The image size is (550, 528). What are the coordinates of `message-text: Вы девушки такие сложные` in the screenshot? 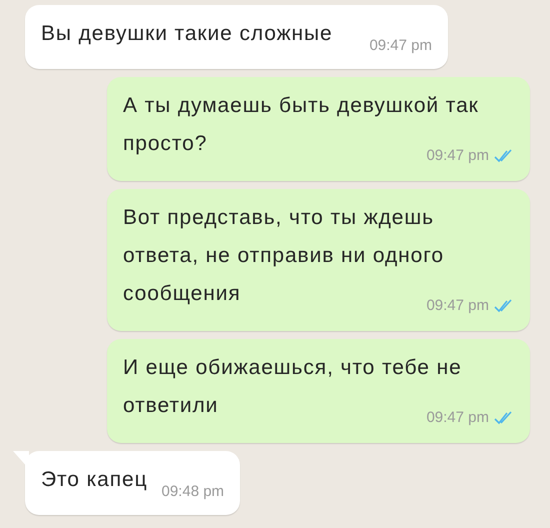 It's located at (187, 33).